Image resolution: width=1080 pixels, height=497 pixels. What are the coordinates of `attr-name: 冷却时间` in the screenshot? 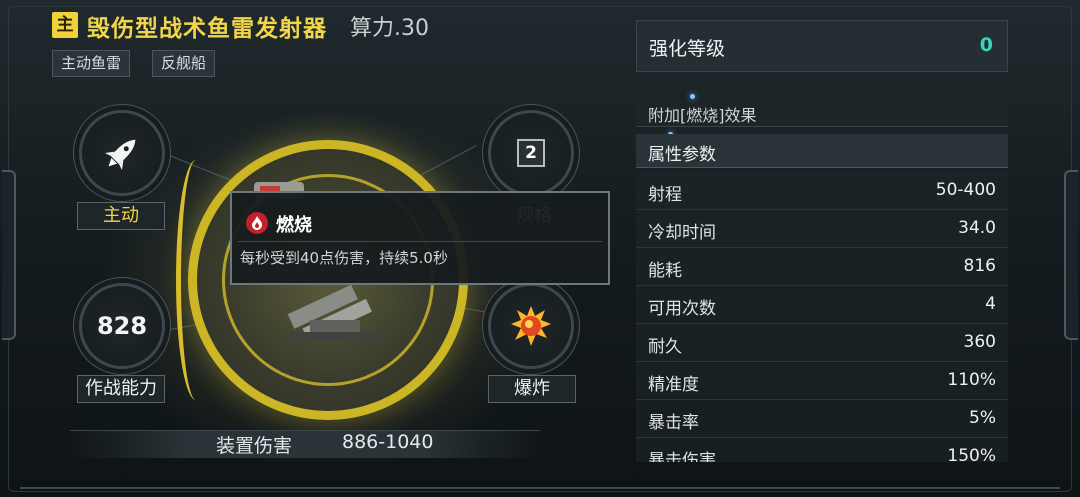 It's located at (682, 233).